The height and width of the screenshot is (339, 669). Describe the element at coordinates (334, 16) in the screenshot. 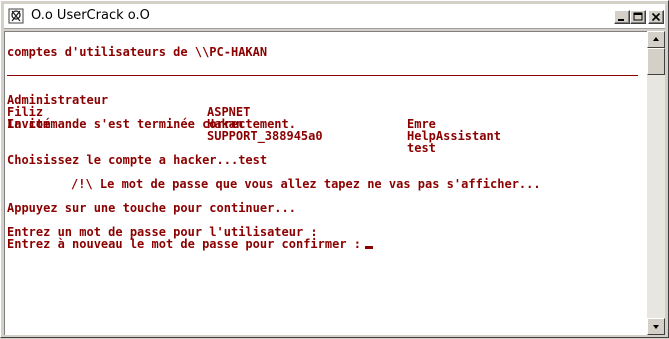

I see `title-bar: O.o UserCrack o.O` at that location.